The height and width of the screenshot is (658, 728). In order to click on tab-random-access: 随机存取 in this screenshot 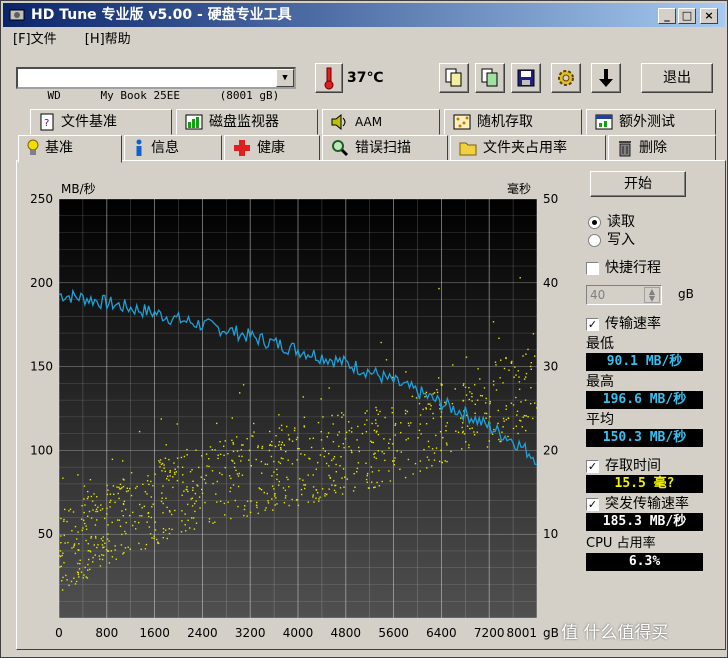, I will do `click(513, 122)`.